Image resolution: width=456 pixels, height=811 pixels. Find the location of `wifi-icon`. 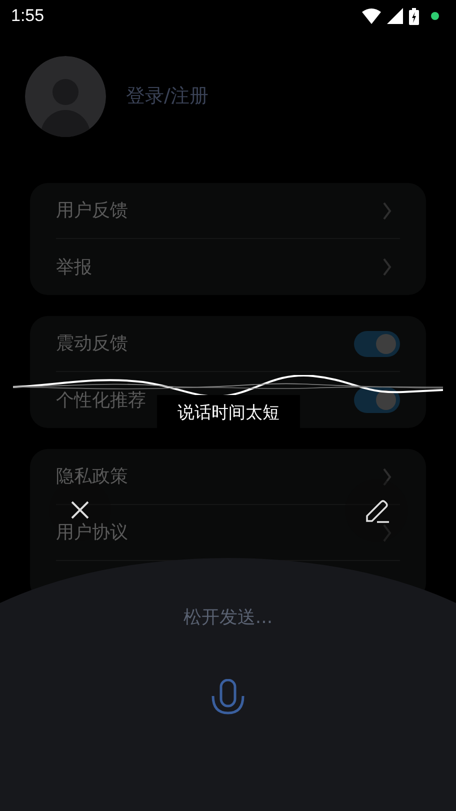

wifi-icon is located at coordinates (371, 16).